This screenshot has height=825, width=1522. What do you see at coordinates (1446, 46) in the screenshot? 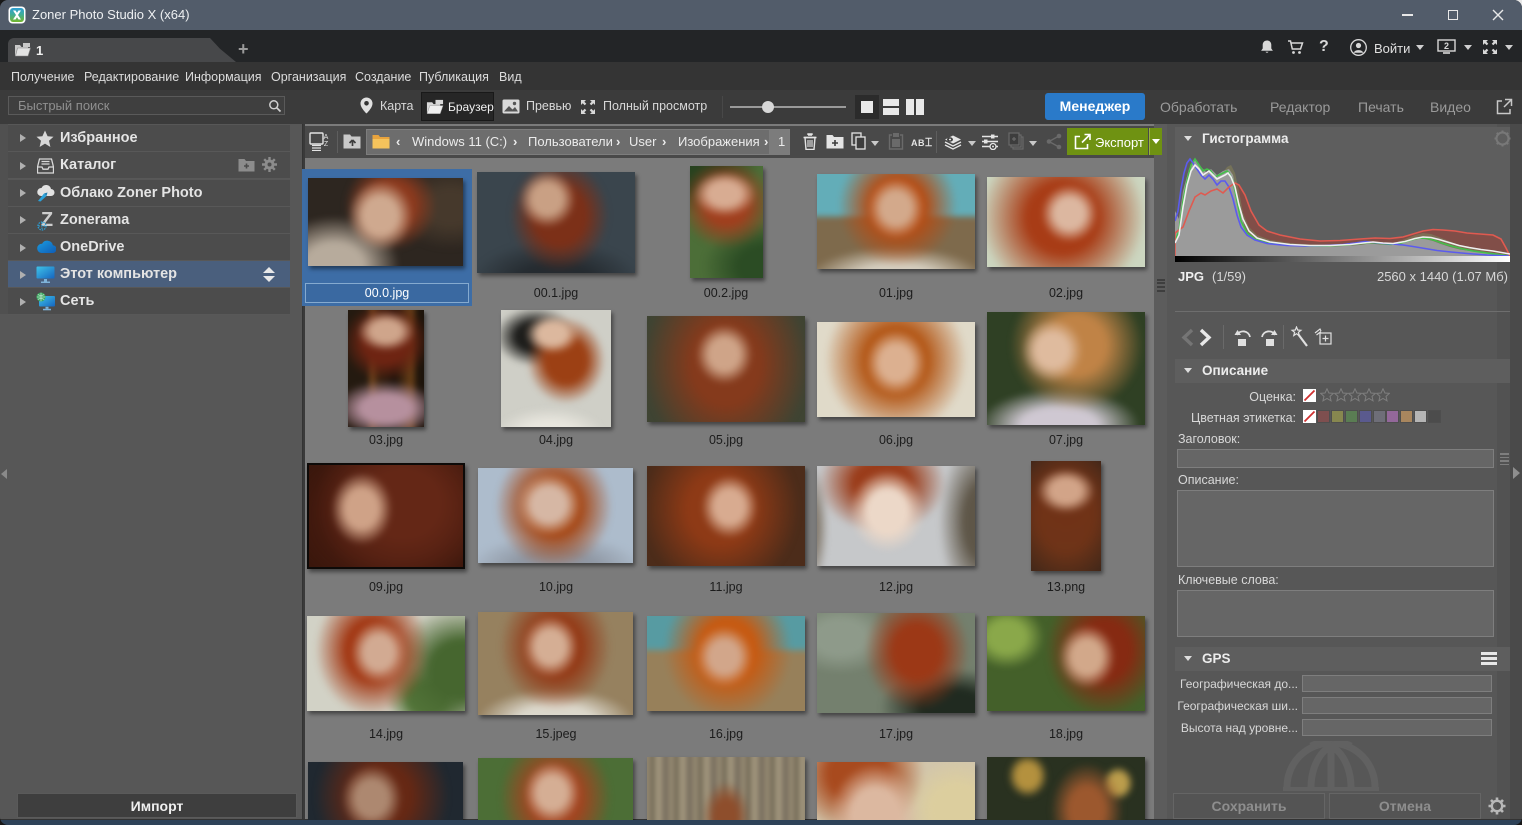
I see `svg-text: 2` at bounding box center [1446, 46].